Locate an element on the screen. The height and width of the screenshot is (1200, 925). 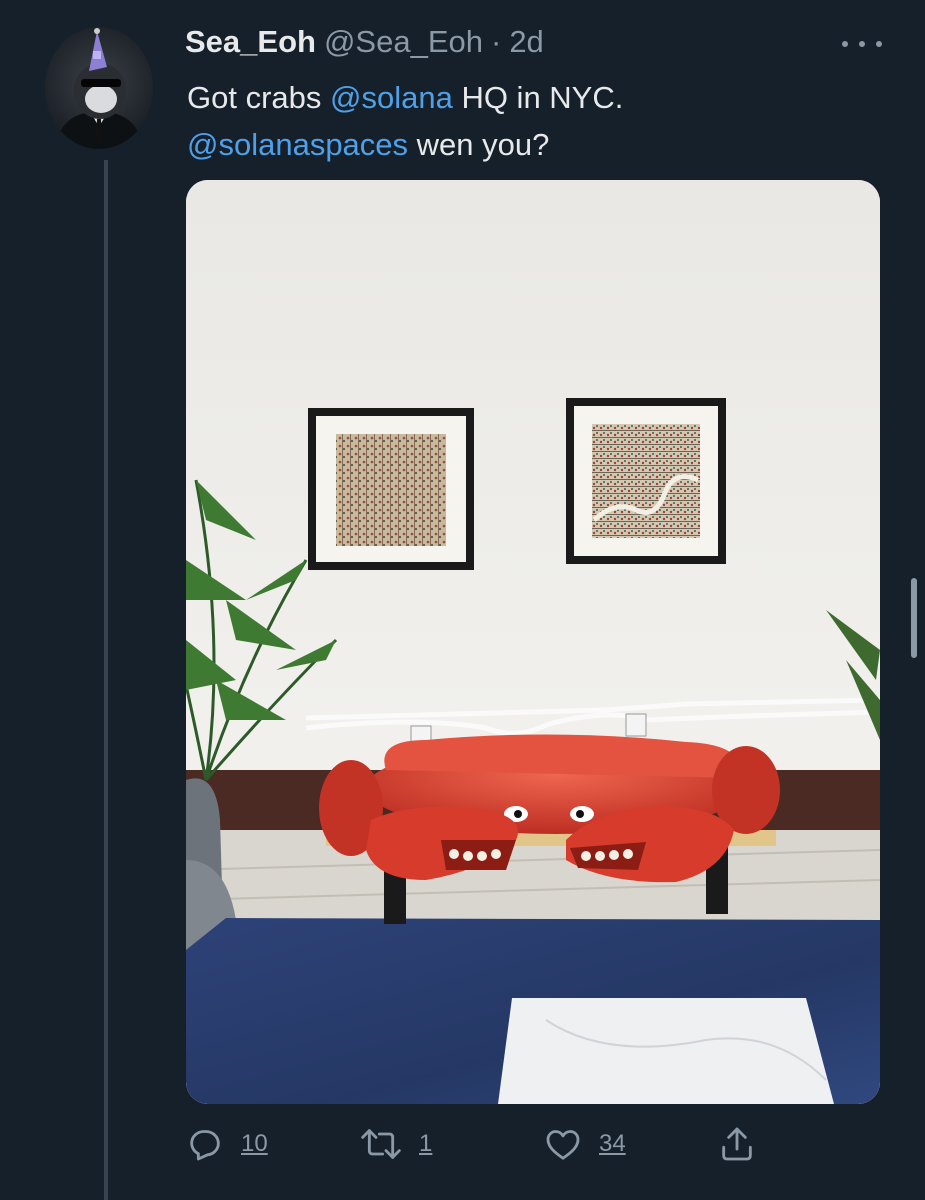
retweet-icon is located at coordinates (381, 1144).